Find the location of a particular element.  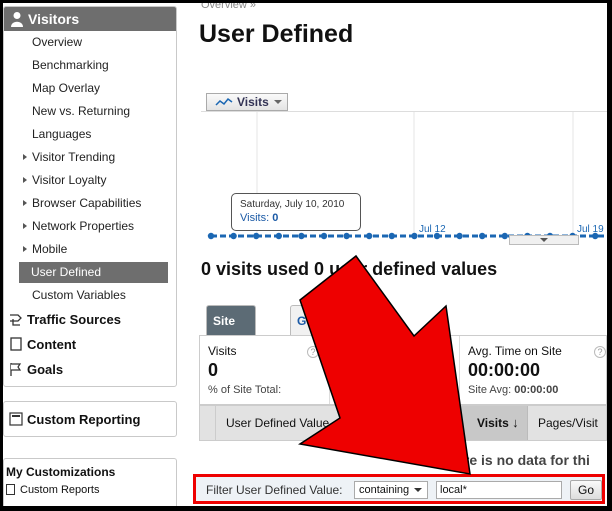

chevron-down-icon is located at coordinates (278, 102).